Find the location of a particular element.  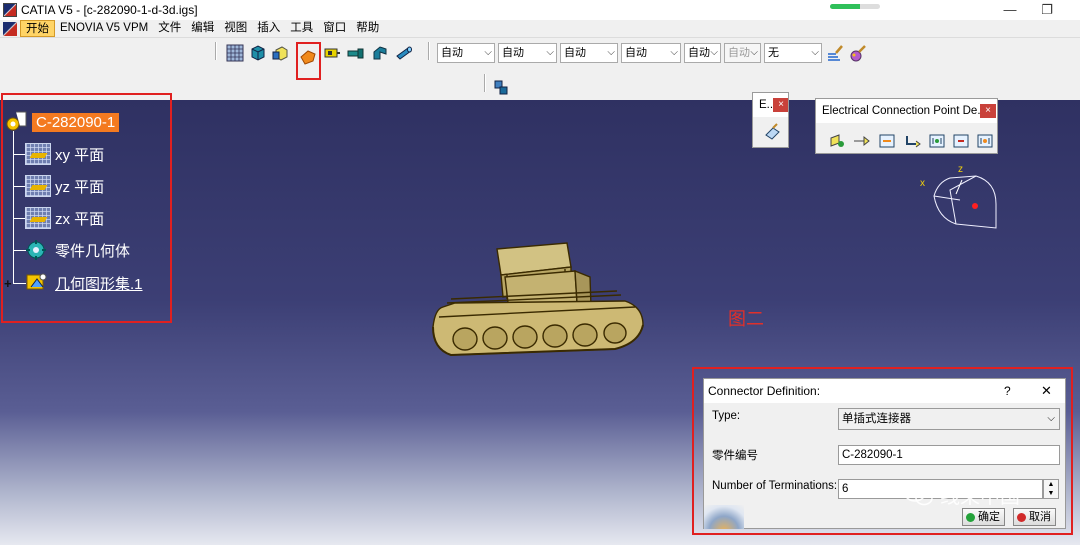

contact-point-icon is located at coordinates (913, 141).